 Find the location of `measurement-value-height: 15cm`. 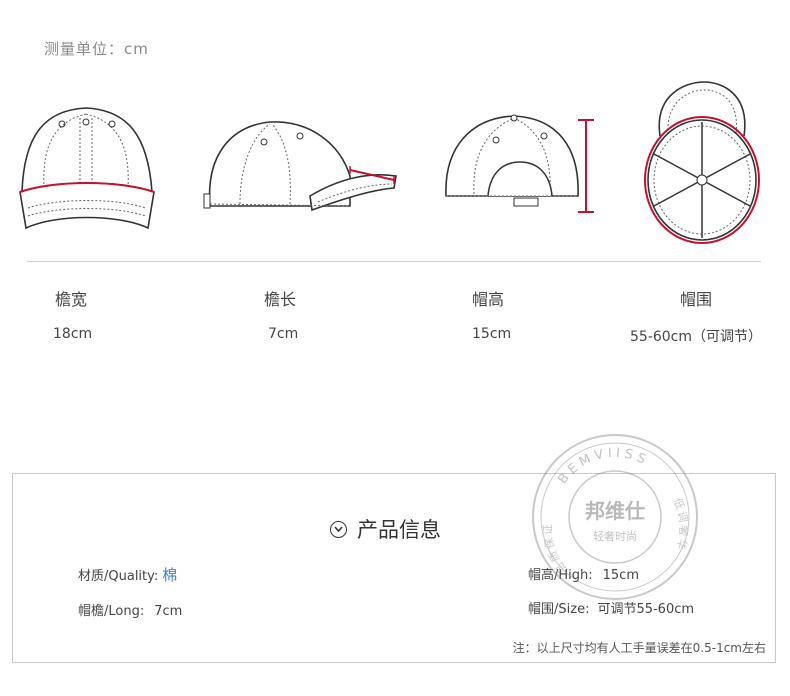

measurement-value-height: 15cm is located at coordinates (492, 334).